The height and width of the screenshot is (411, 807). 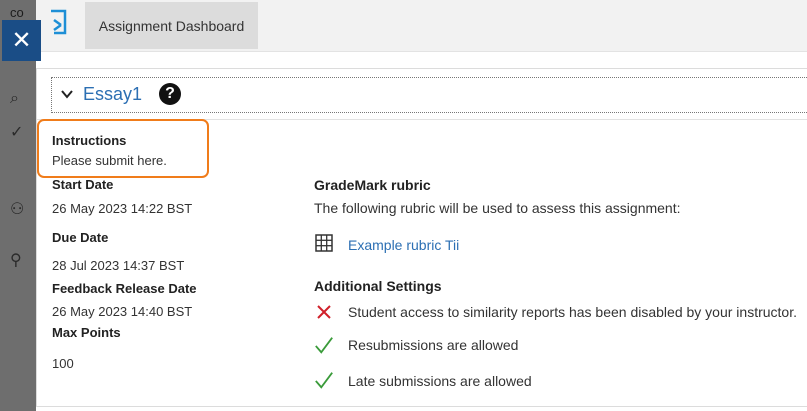 I want to click on start-date-value: 26 May 2023 14:22 BST, so click(x=122, y=208).